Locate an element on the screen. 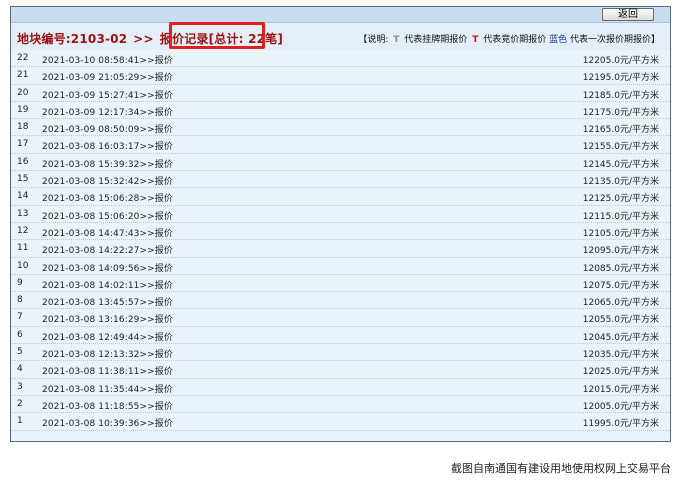  list-item: 6 2021-03-08 12:49:44>>报价 12045.0元/平方米 is located at coordinates (340, 336).